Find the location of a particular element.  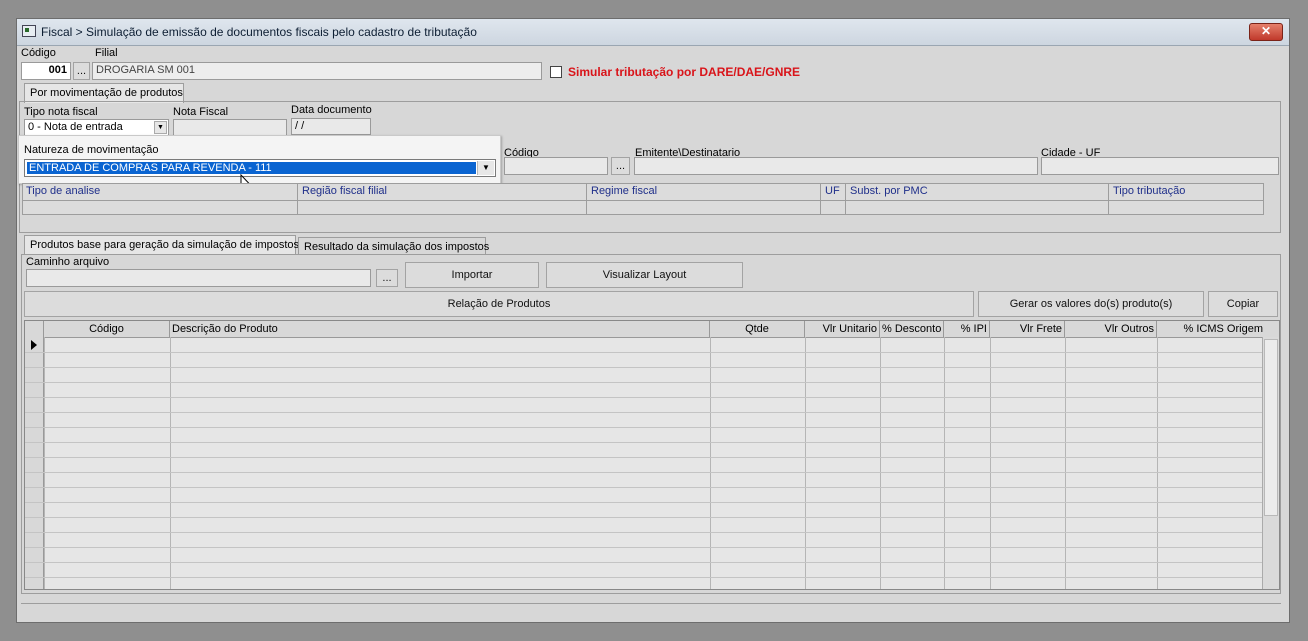

tipo-analise-header: Tipo de analise is located at coordinates (63, 191).